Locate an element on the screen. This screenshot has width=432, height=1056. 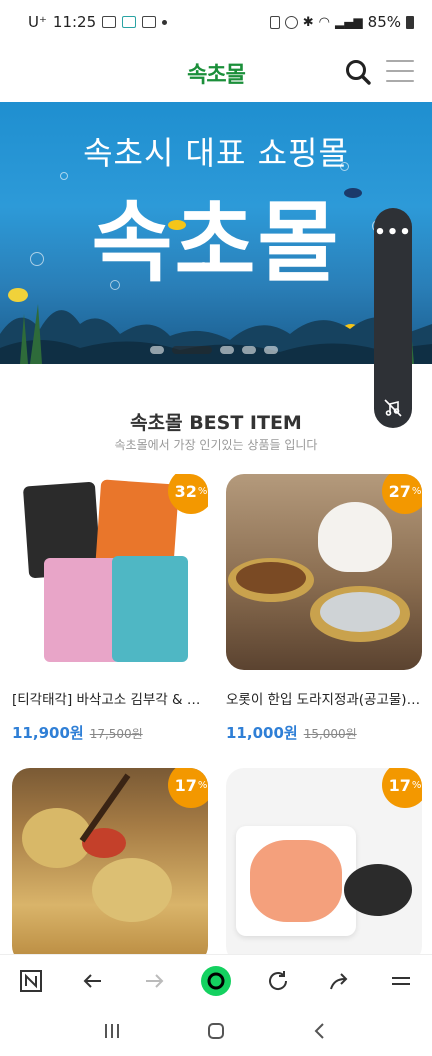
refresh-icon is located at coordinates (277, 980).